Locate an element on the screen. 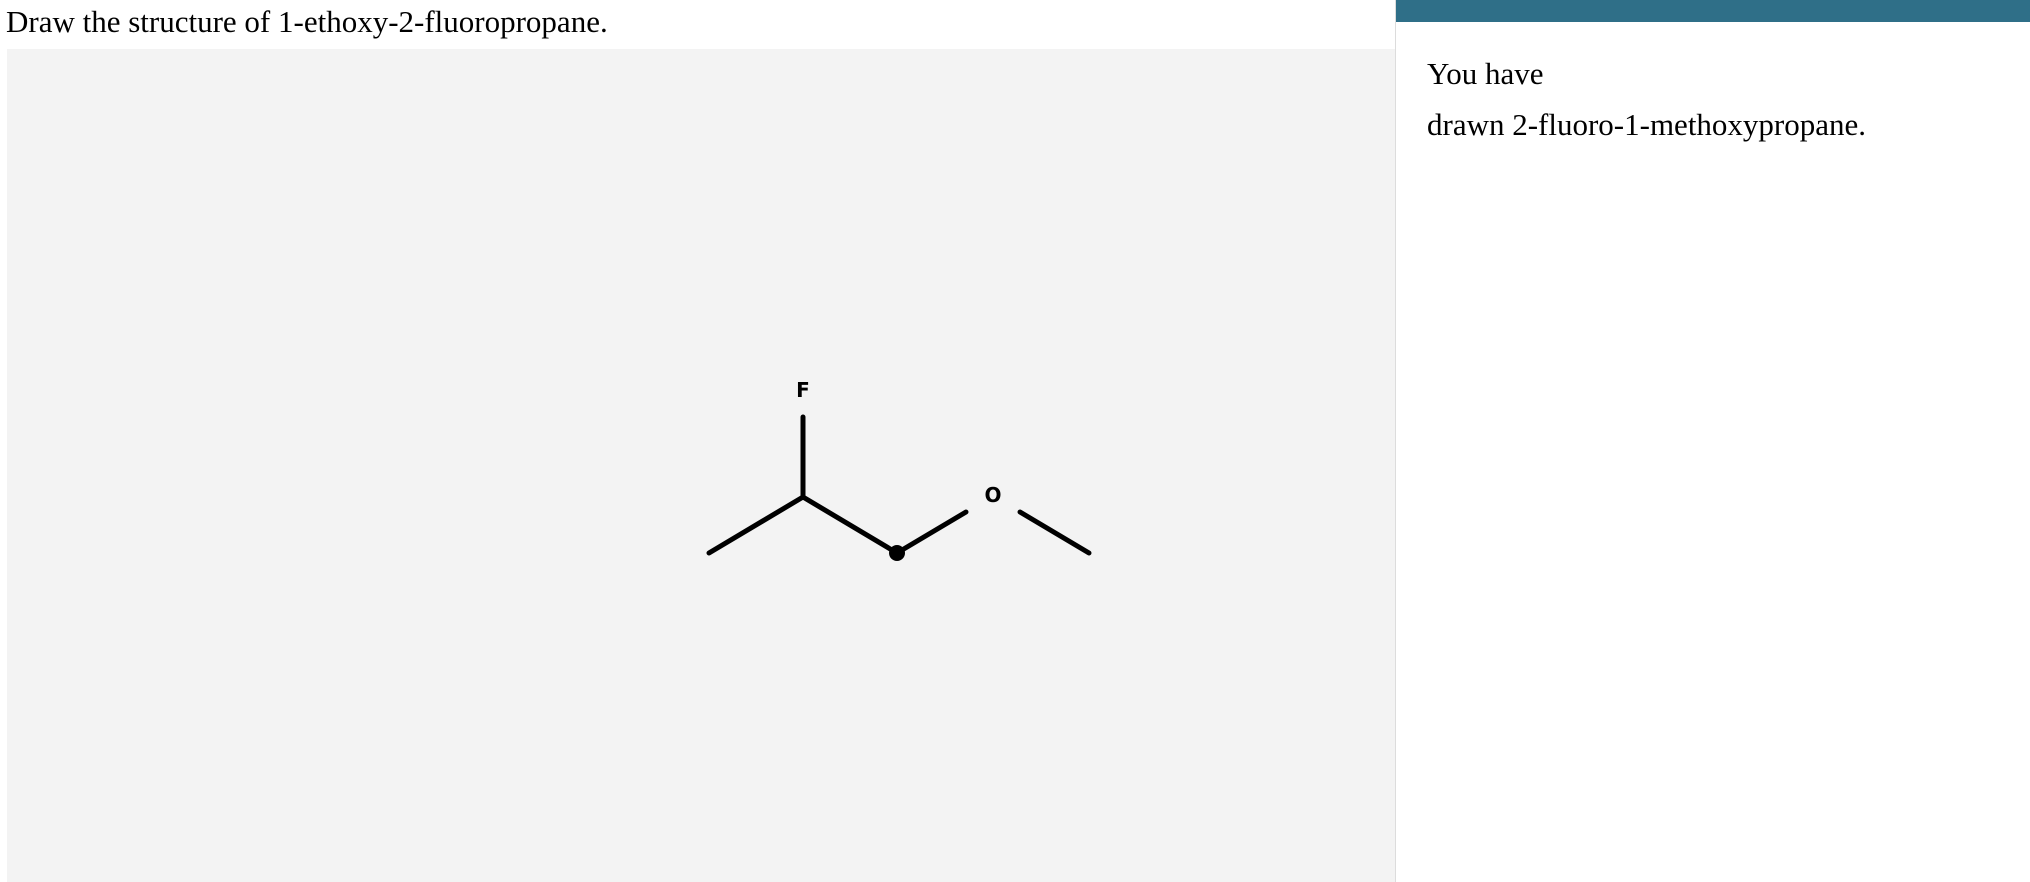 Image resolution: width=2030 pixels, height=882 pixels. feedback-line-2: drawn 2-fluoro-1-methoxypropane. is located at coordinates (1647, 124).